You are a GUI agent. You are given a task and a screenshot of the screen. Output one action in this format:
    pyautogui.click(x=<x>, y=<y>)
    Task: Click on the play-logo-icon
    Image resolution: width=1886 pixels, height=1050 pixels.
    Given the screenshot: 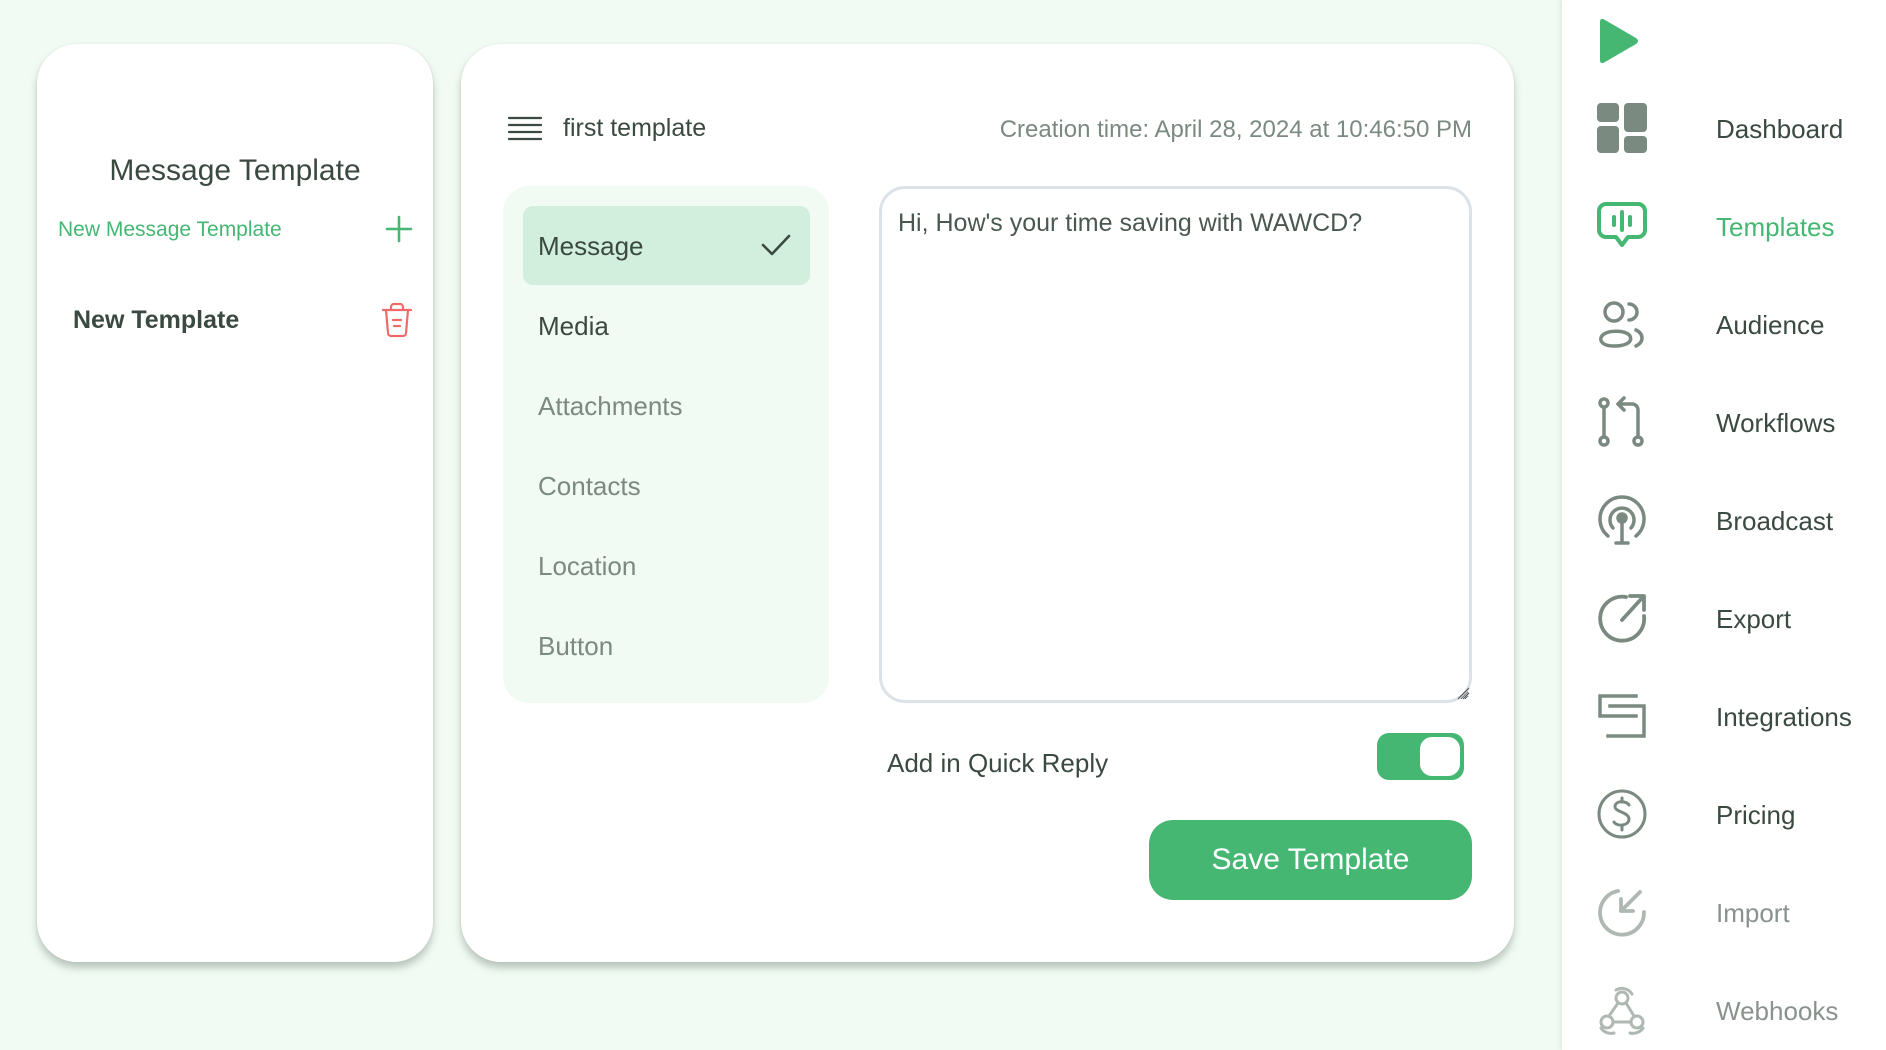 What is the action you would take?
    pyautogui.click(x=1618, y=41)
    